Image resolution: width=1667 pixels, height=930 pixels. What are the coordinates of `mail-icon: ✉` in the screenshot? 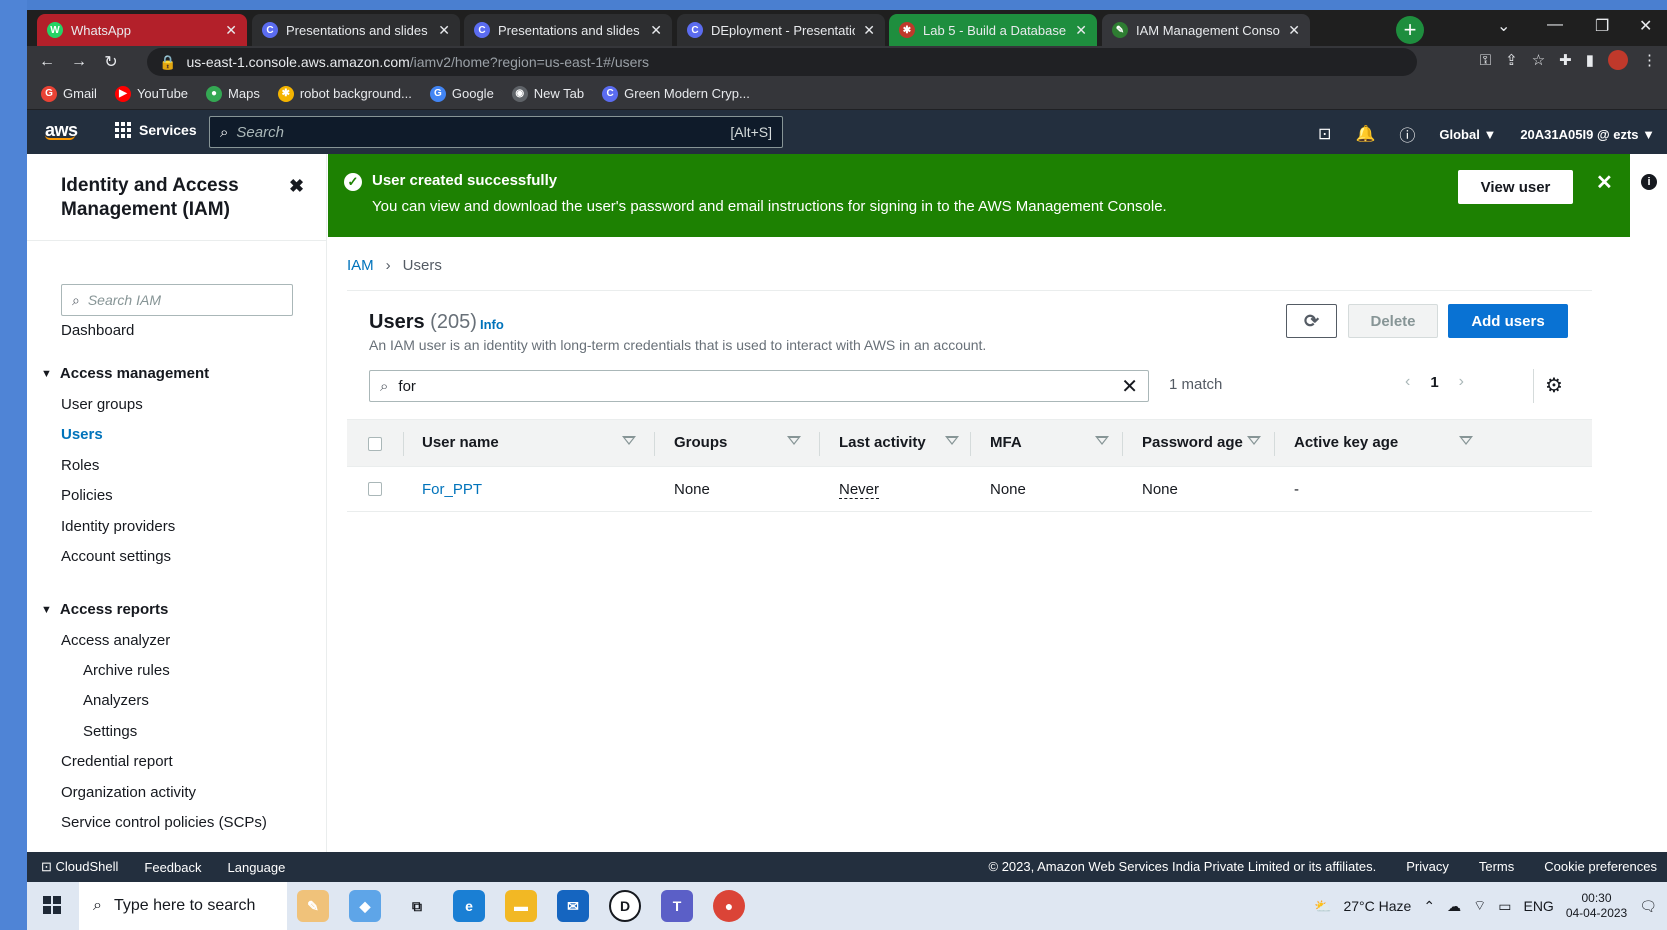 It's located at (573, 906).